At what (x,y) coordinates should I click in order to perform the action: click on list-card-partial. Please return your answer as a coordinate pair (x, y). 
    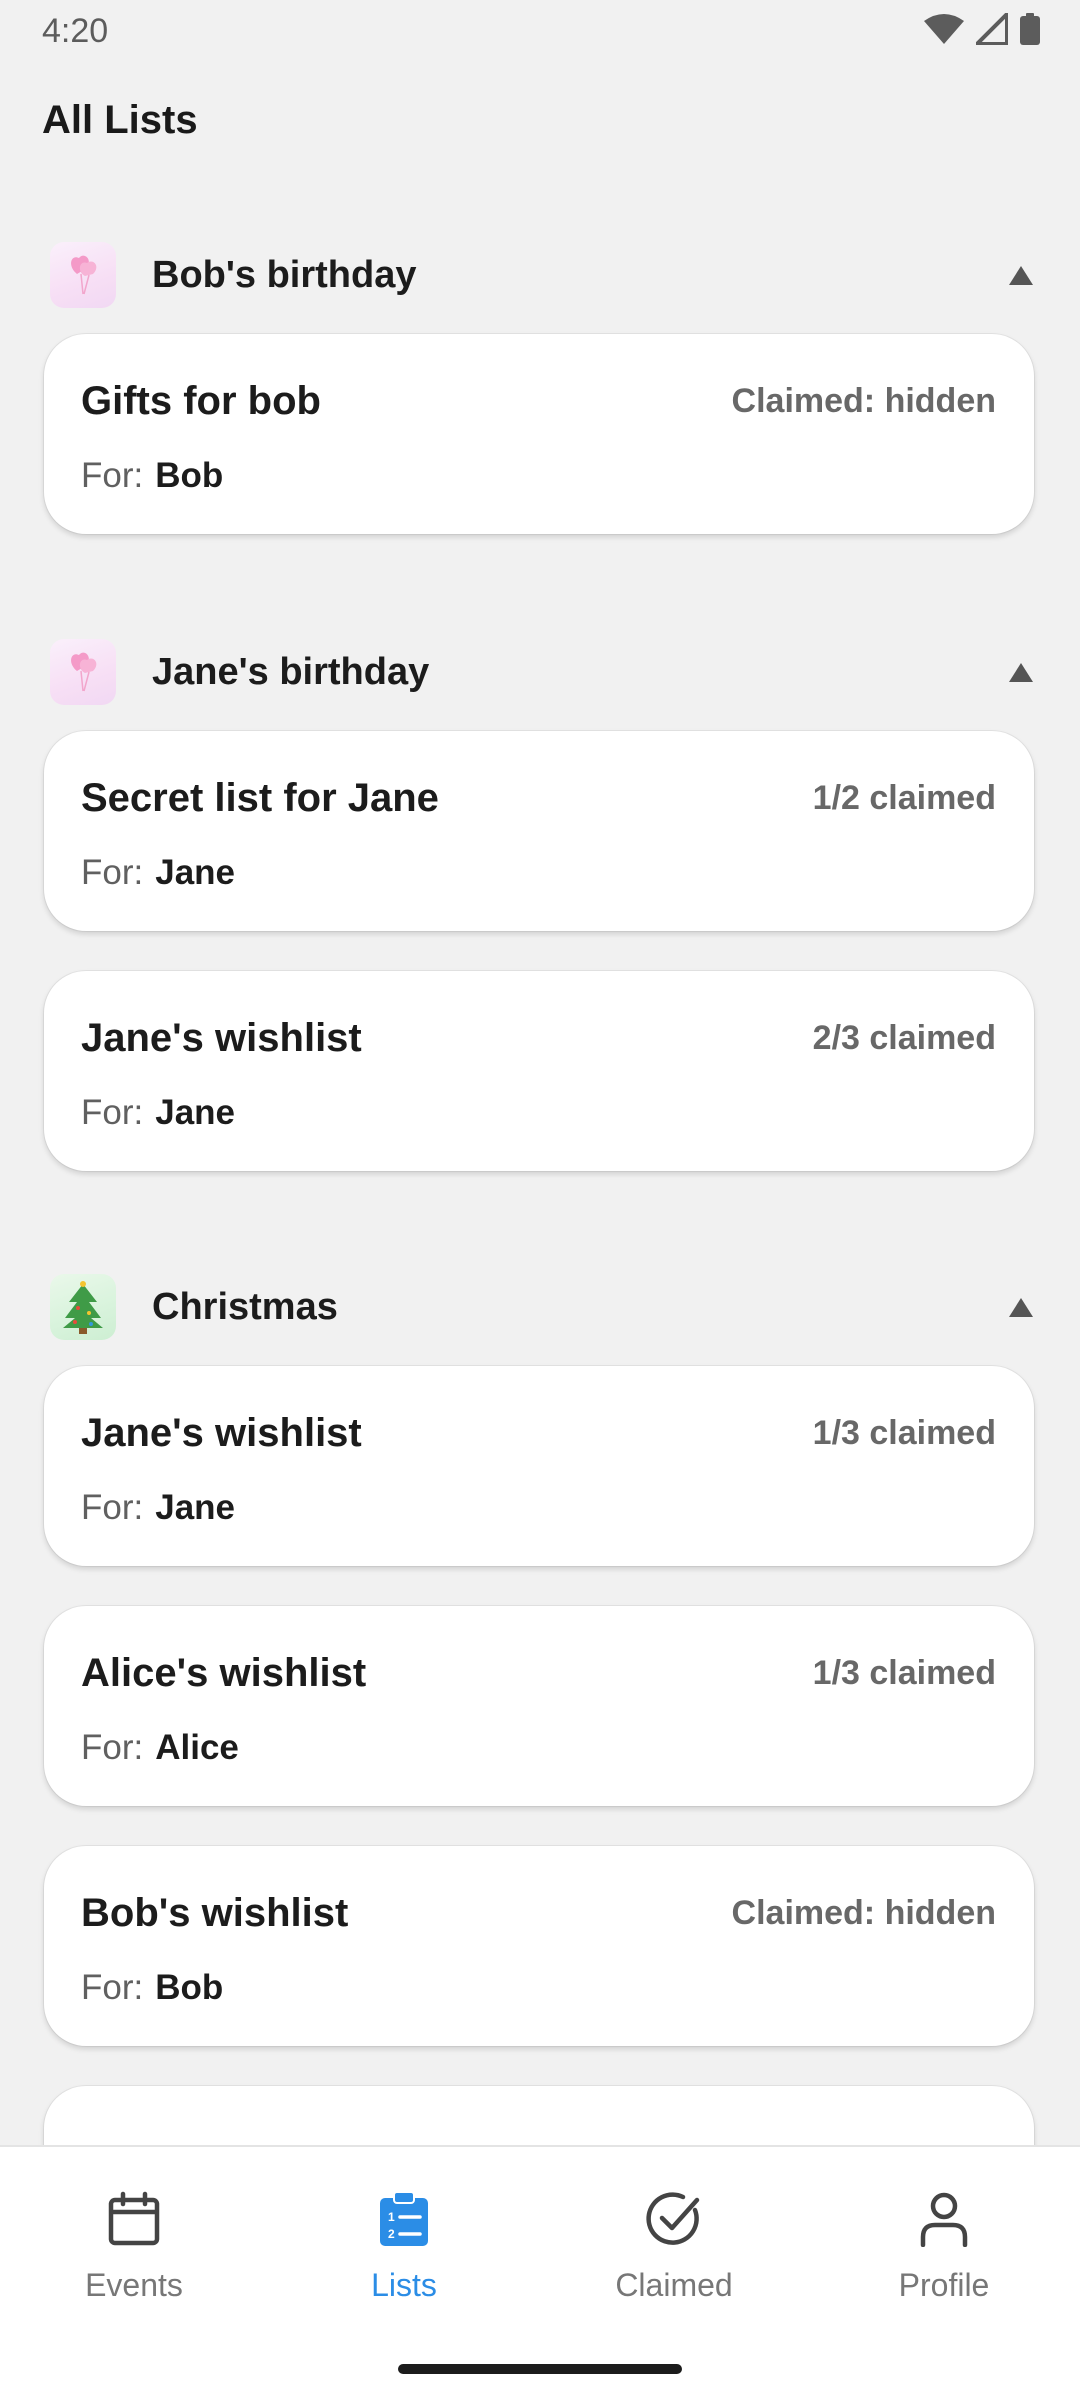
    Looking at the image, I should click on (539, 2115).